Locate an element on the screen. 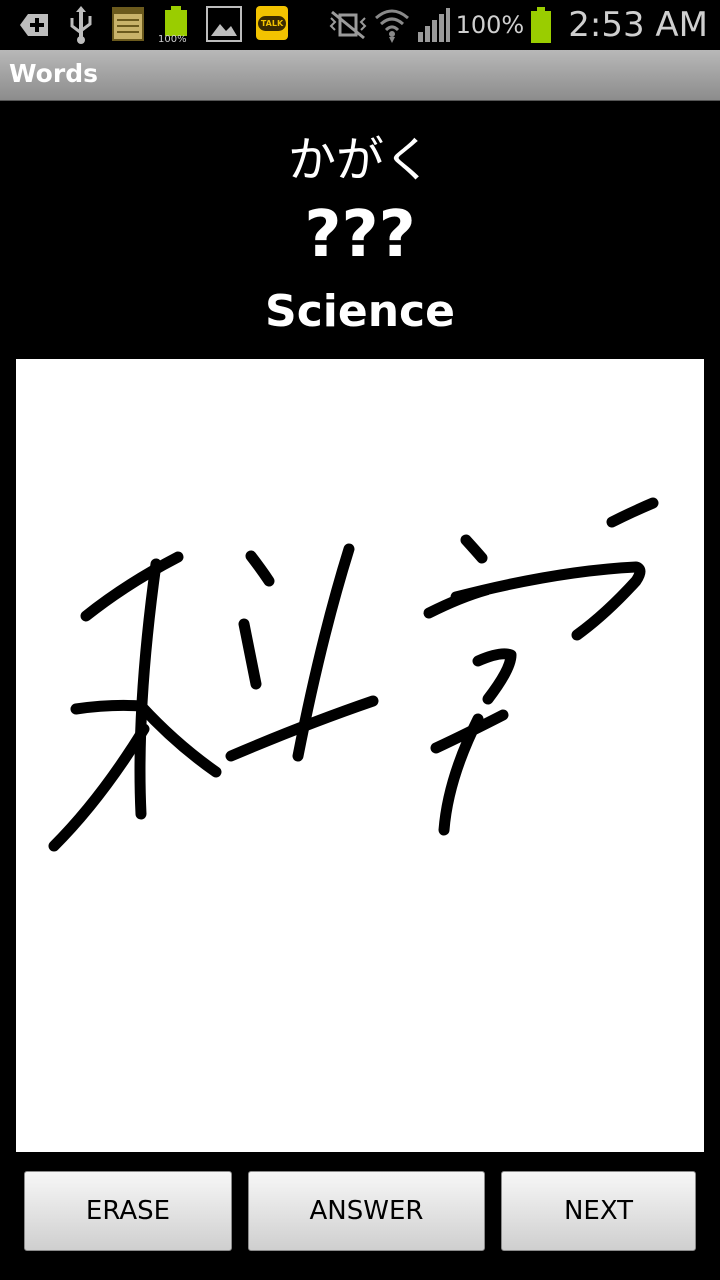  next-button: NEXT is located at coordinates (598, 1211).